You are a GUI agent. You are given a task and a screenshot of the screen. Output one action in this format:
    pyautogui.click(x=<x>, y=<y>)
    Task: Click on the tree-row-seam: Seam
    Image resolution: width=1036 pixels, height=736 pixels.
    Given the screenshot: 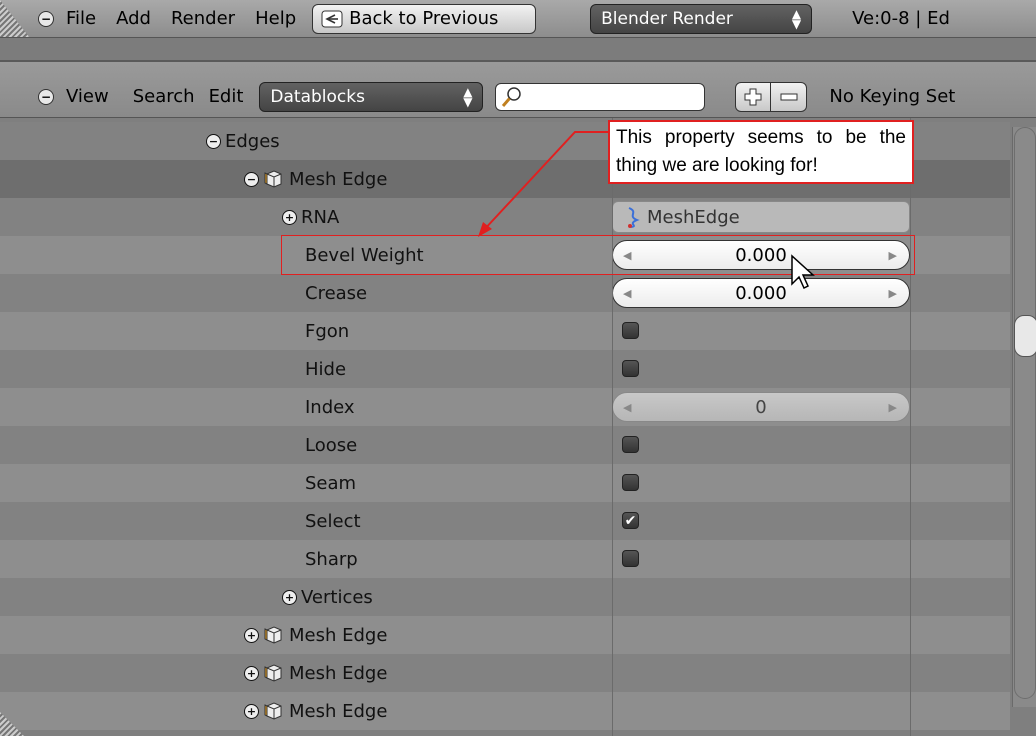 What is the action you would take?
    pyautogui.click(x=505, y=483)
    